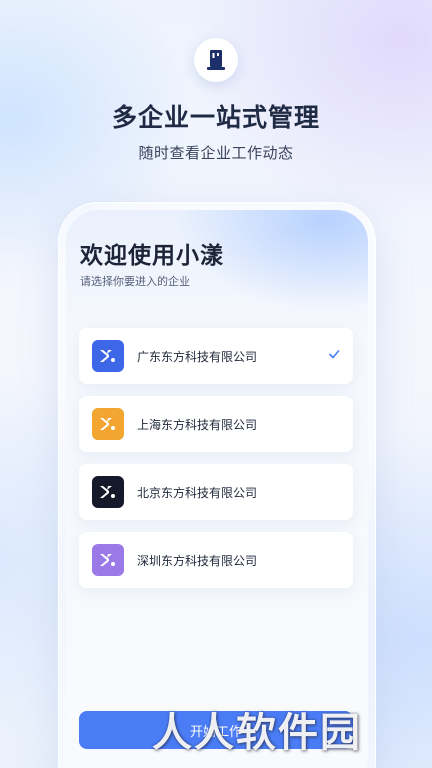  What do you see at coordinates (197, 492) in the screenshot?
I see `company-name: 北京东方科技有限公司` at bounding box center [197, 492].